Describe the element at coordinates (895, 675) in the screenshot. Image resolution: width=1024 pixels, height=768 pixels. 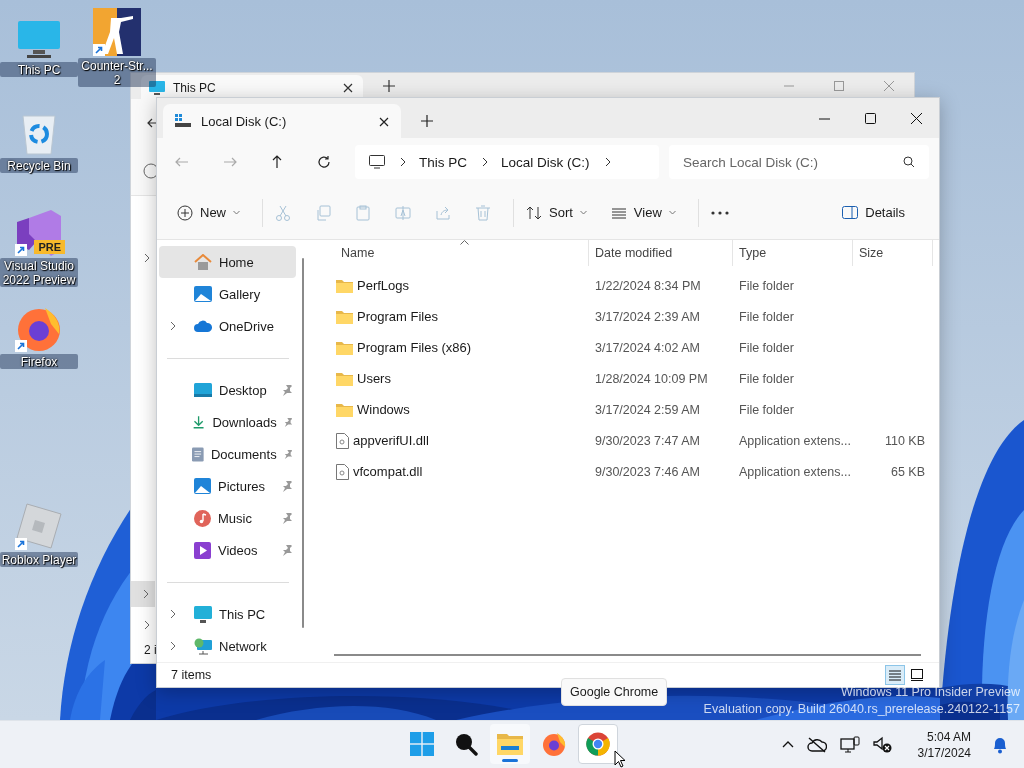
I see `list-icon` at that location.